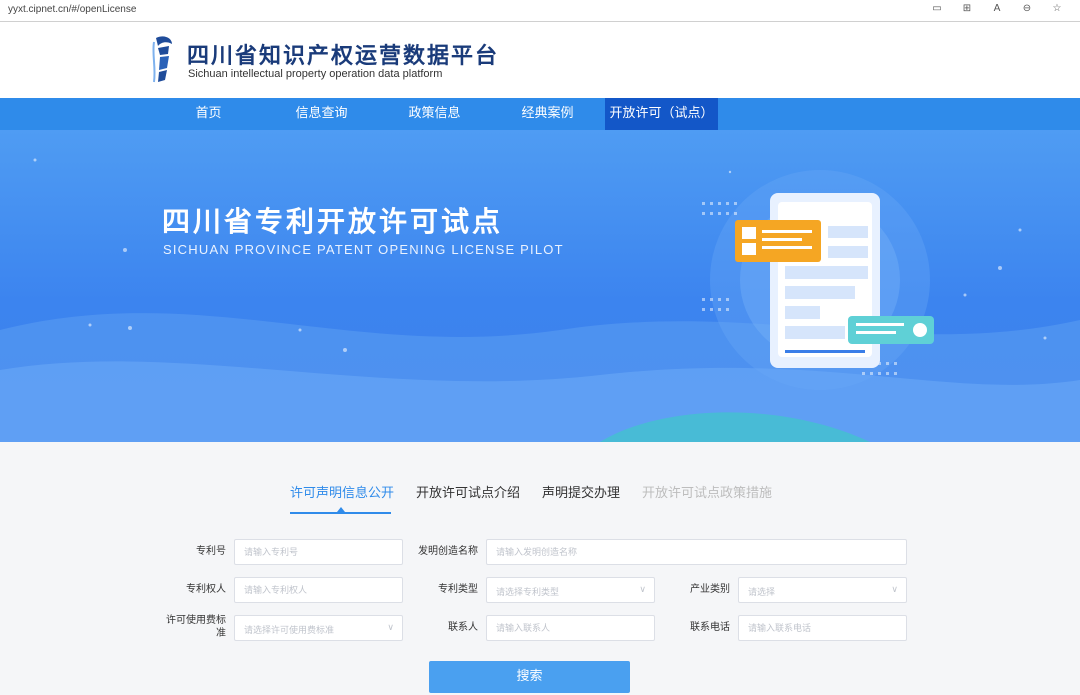 This screenshot has height=695, width=1080. Describe the element at coordinates (967, 8) in the screenshot. I see `grid-icon: ⊞` at that location.